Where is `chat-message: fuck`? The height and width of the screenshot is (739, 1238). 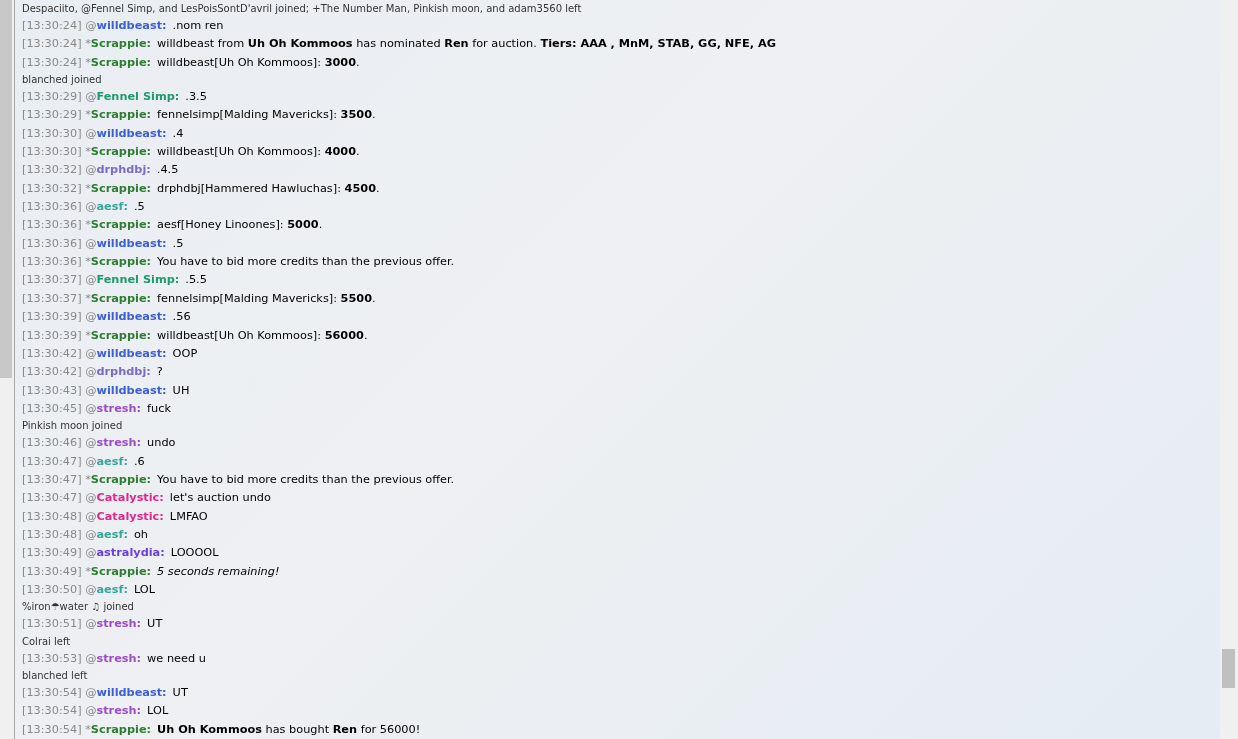 chat-message: fuck is located at coordinates (159, 408).